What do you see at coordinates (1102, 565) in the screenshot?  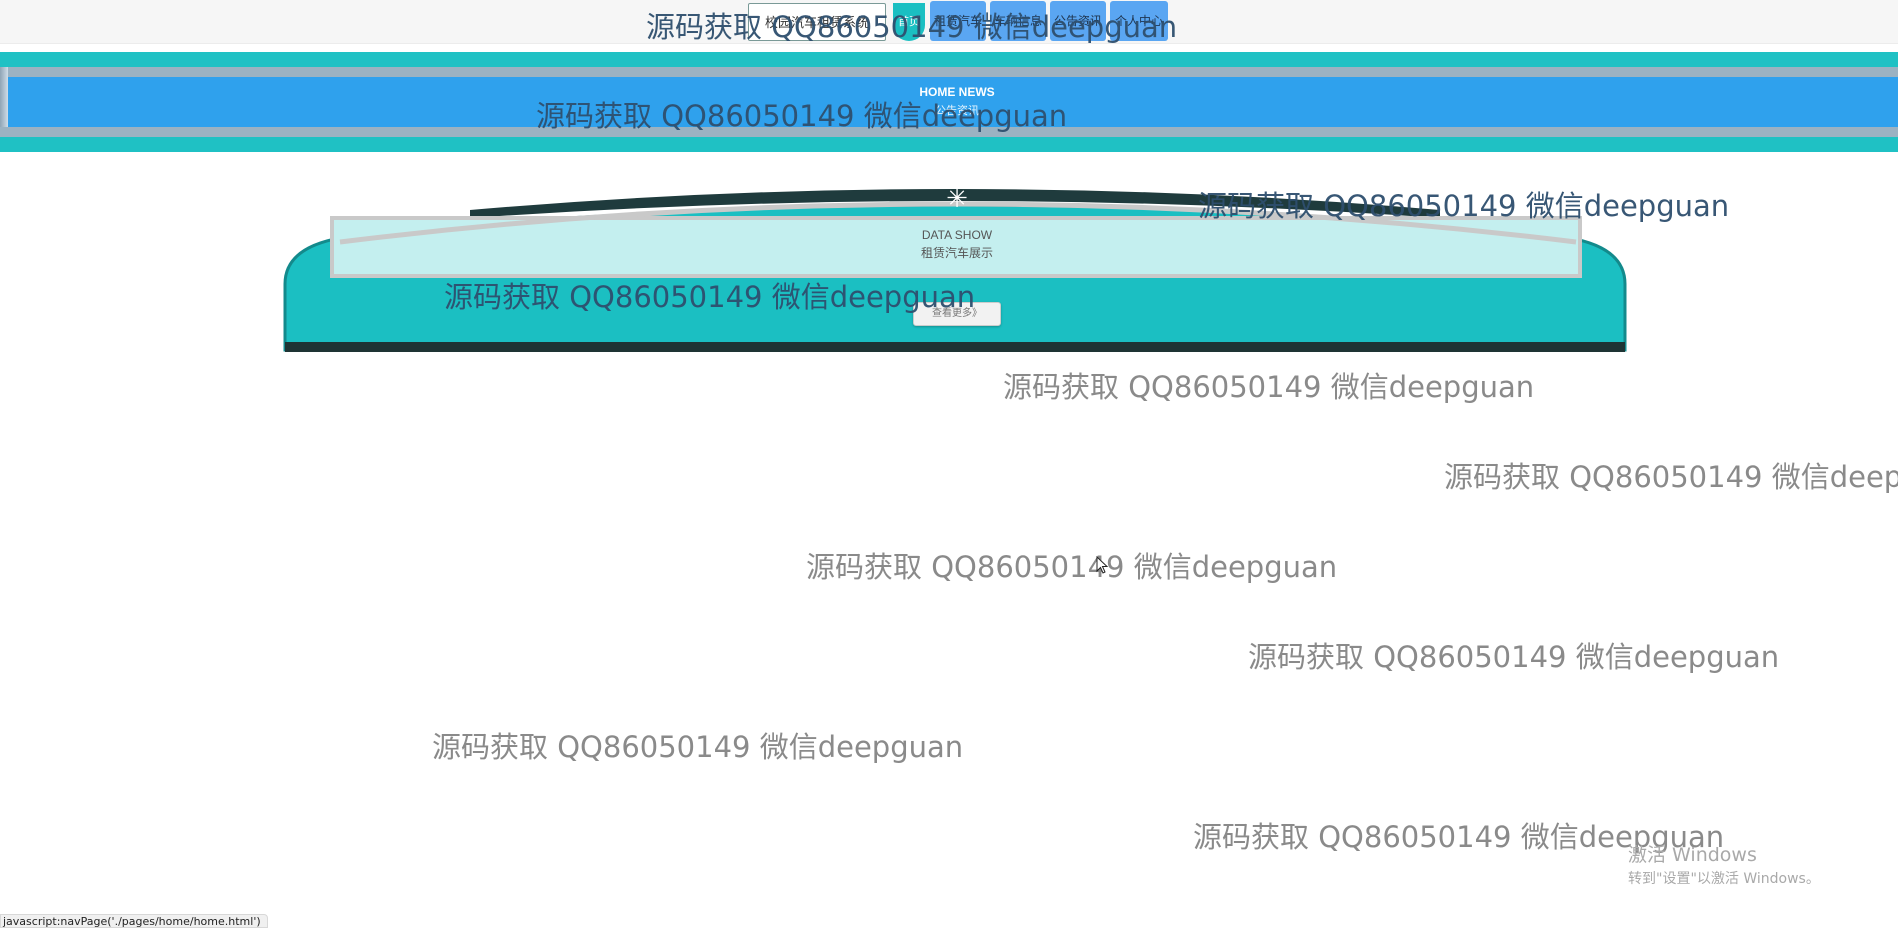 I see `mouse-cursor-icon` at bounding box center [1102, 565].